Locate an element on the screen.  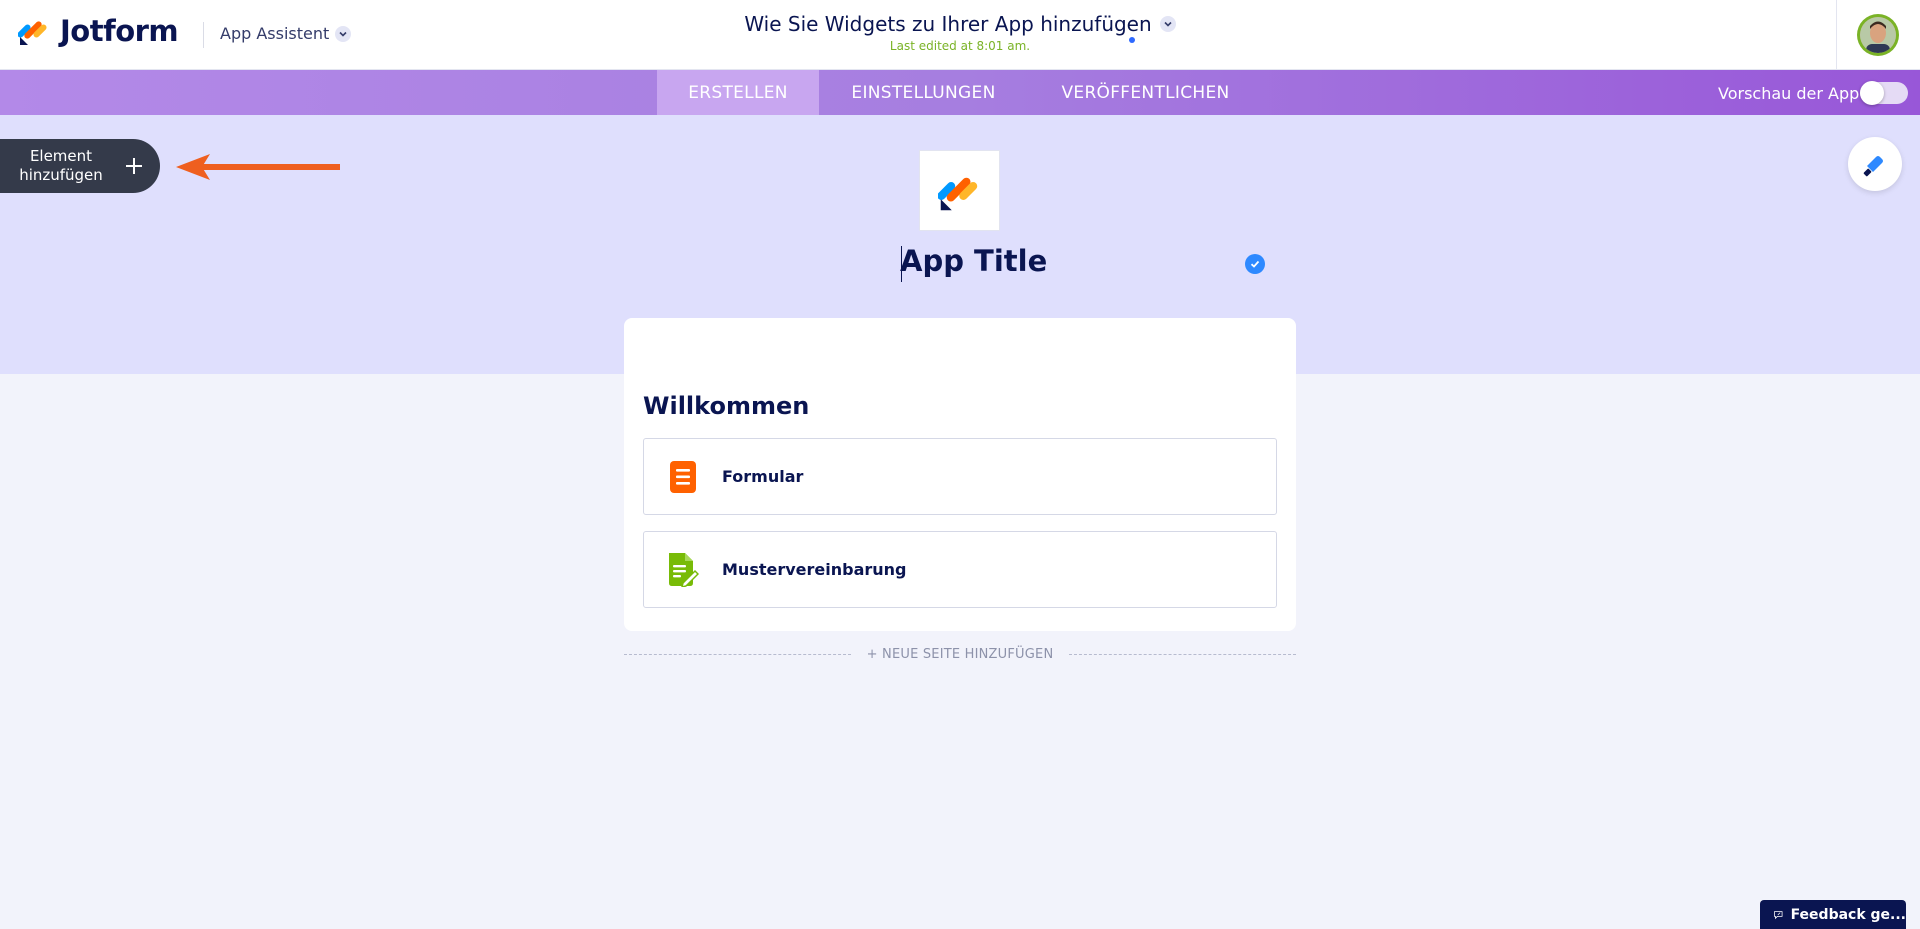
annotation-arrow is located at coordinates (258, 167).